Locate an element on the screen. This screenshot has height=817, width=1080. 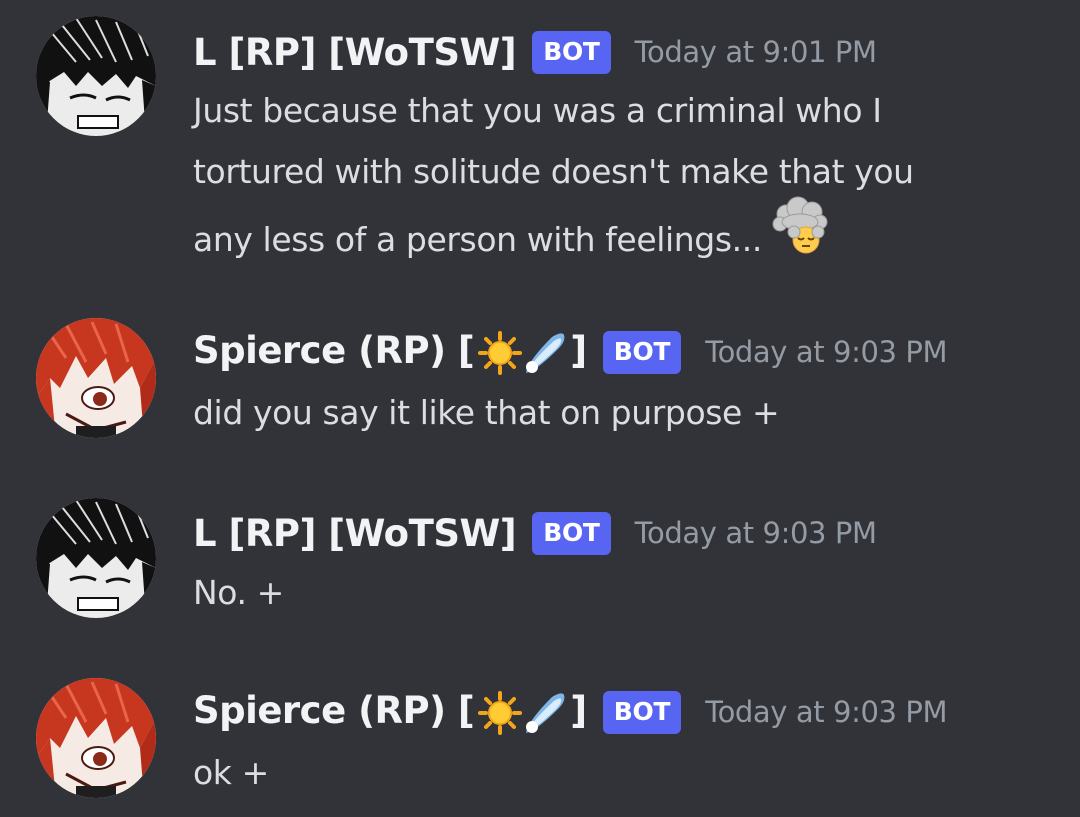
face-in-clouds-emoji is located at coordinates (800, 235).